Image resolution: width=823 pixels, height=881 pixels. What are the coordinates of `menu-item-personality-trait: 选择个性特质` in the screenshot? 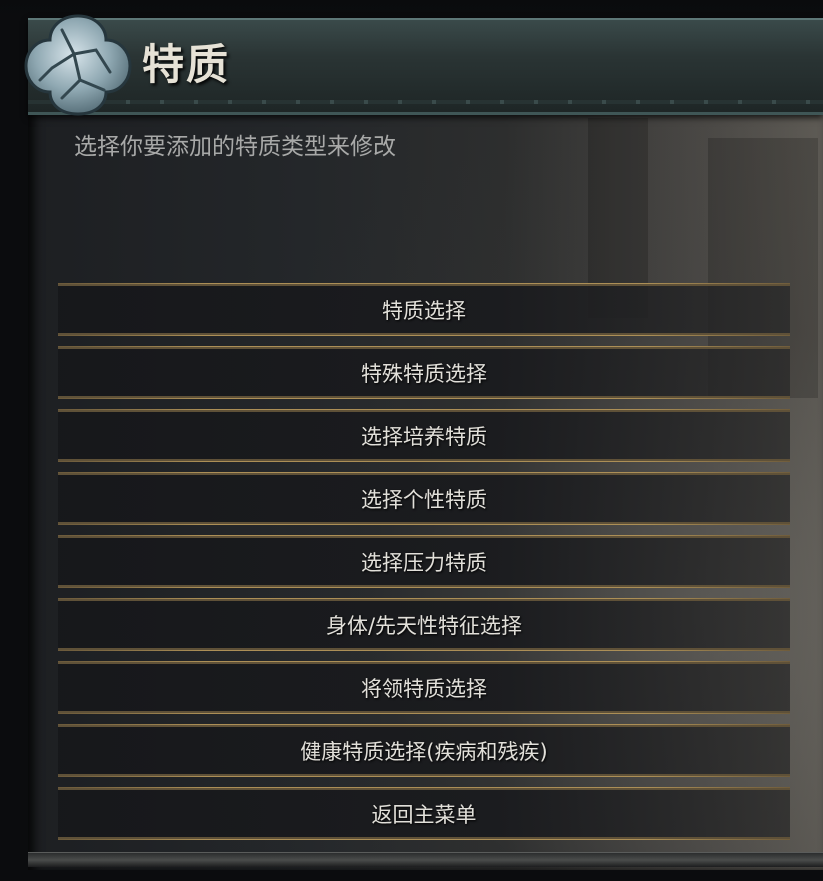 It's located at (424, 498).